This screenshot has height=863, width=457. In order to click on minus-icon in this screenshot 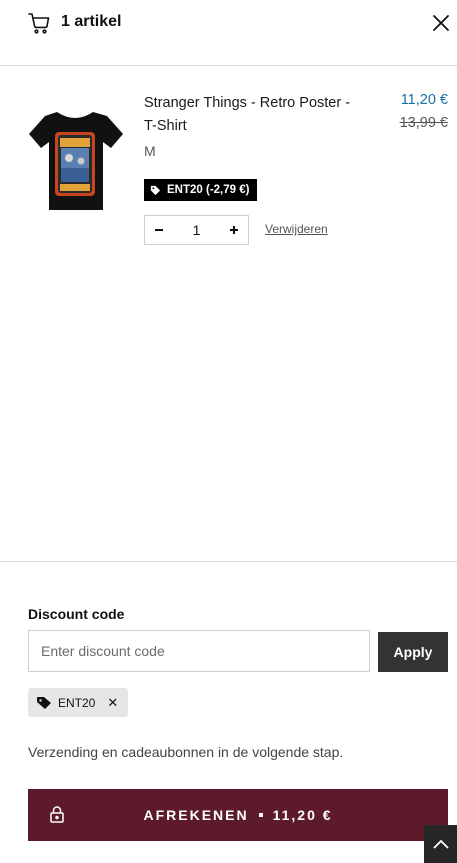, I will do `click(159, 230)`.